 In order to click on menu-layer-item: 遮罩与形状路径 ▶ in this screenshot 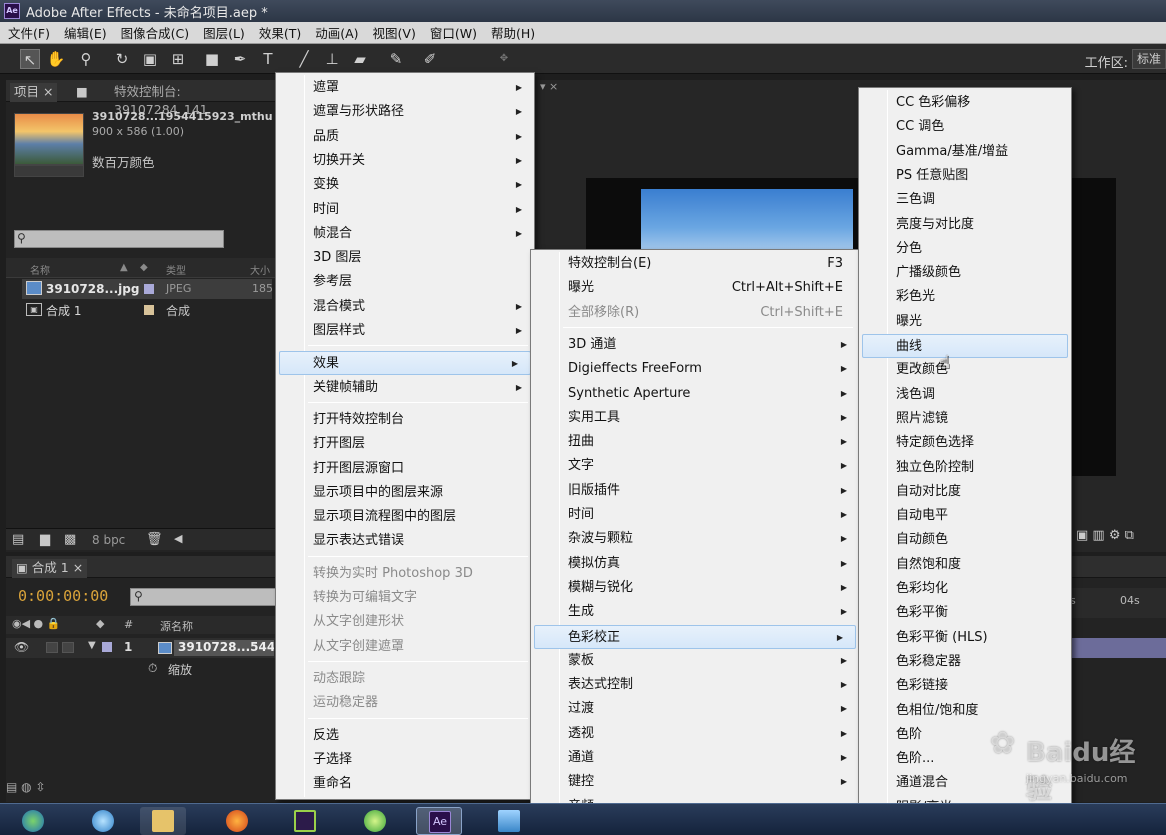, I will do `click(405, 112)`.